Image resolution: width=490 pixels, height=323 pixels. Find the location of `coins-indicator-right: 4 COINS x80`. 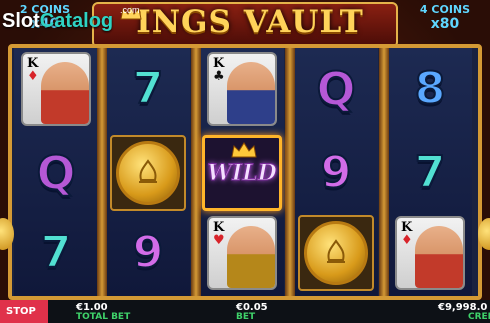

coins-indicator-right: 4 COINS x80 is located at coordinates (445, 20).